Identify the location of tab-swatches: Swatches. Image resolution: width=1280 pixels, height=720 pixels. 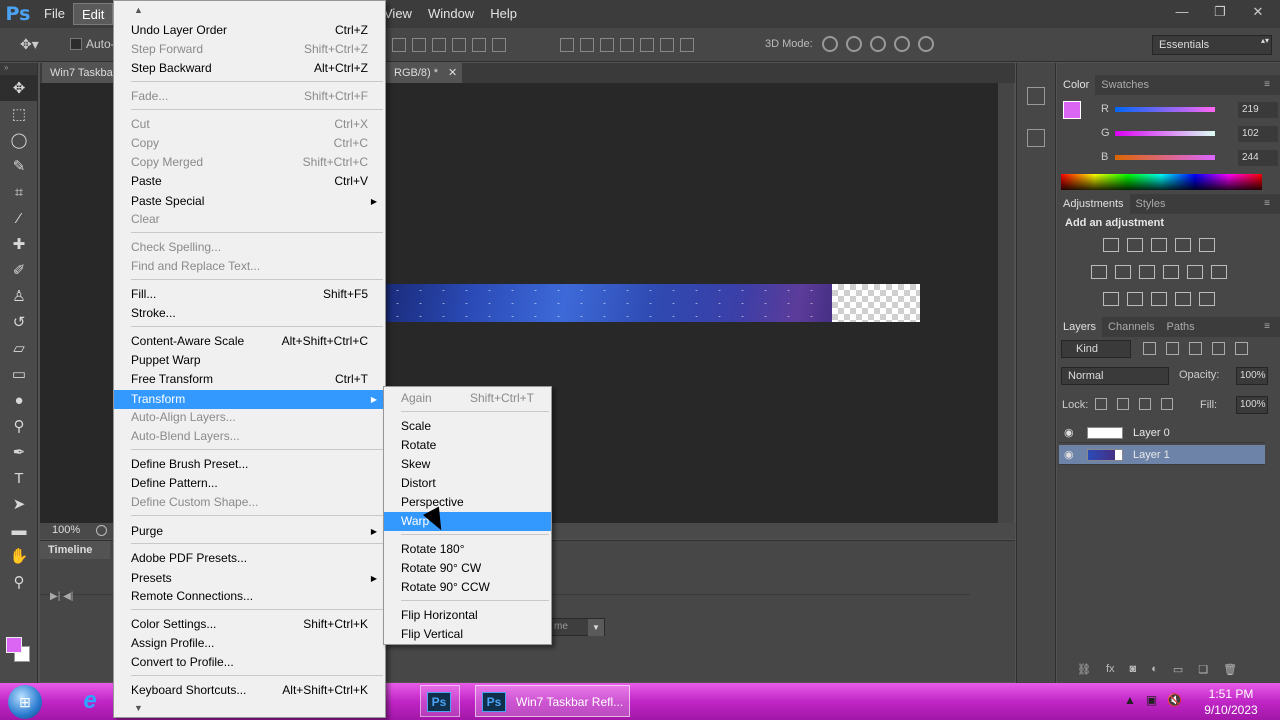
(1125, 85).